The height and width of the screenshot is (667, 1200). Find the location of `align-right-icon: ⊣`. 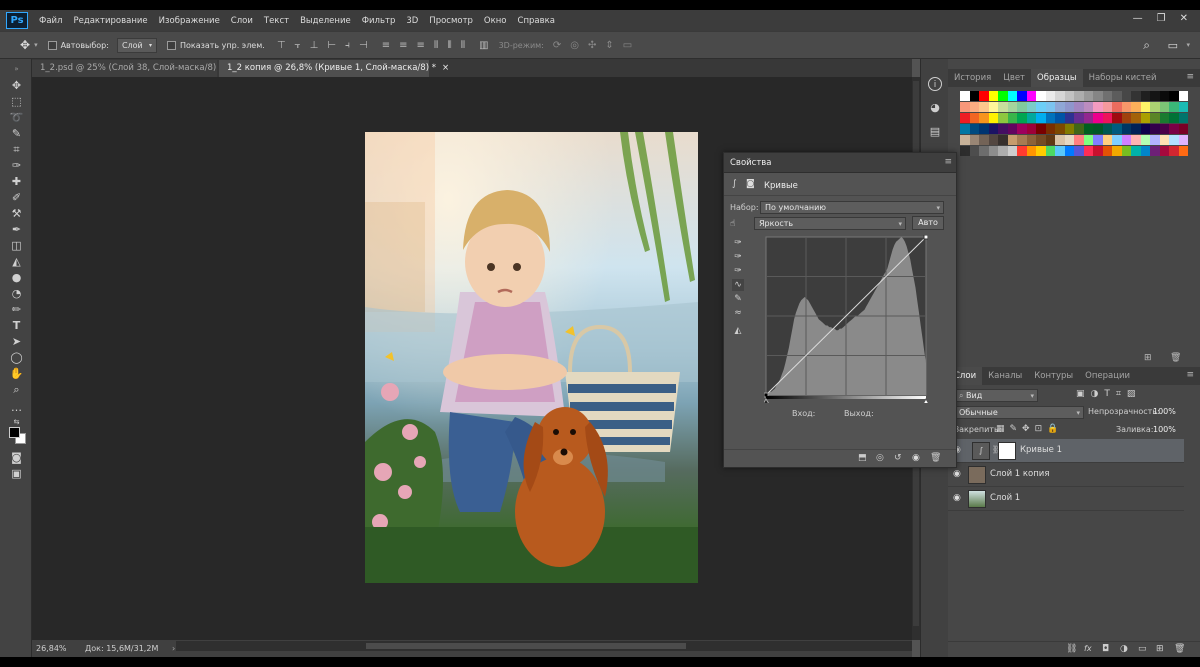

align-right-icon: ⊣ is located at coordinates (363, 45).